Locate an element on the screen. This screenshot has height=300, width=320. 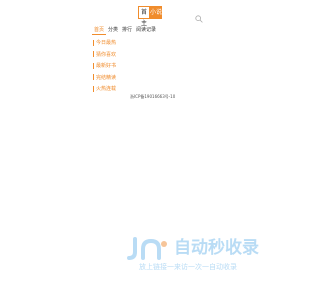
list-item-label: 火热连载 is located at coordinates (106, 89).